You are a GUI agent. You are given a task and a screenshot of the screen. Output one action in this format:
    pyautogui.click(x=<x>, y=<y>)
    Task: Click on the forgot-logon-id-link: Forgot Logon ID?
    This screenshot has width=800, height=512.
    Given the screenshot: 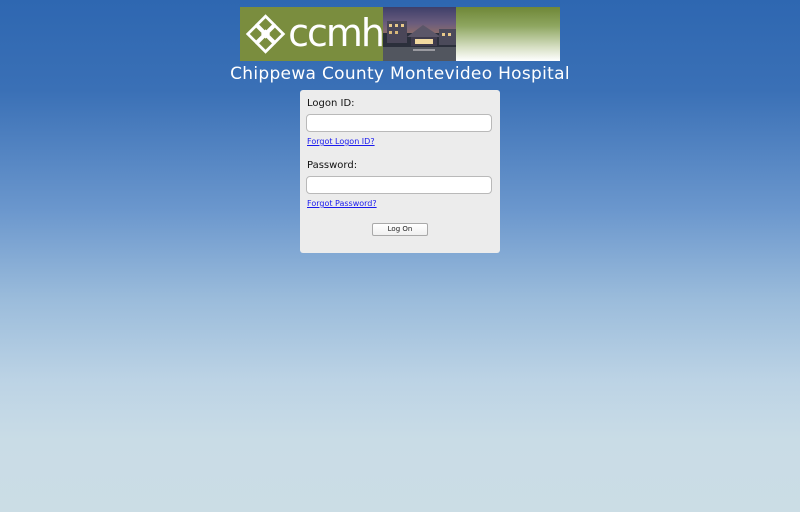 What is the action you would take?
    pyautogui.click(x=400, y=142)
    